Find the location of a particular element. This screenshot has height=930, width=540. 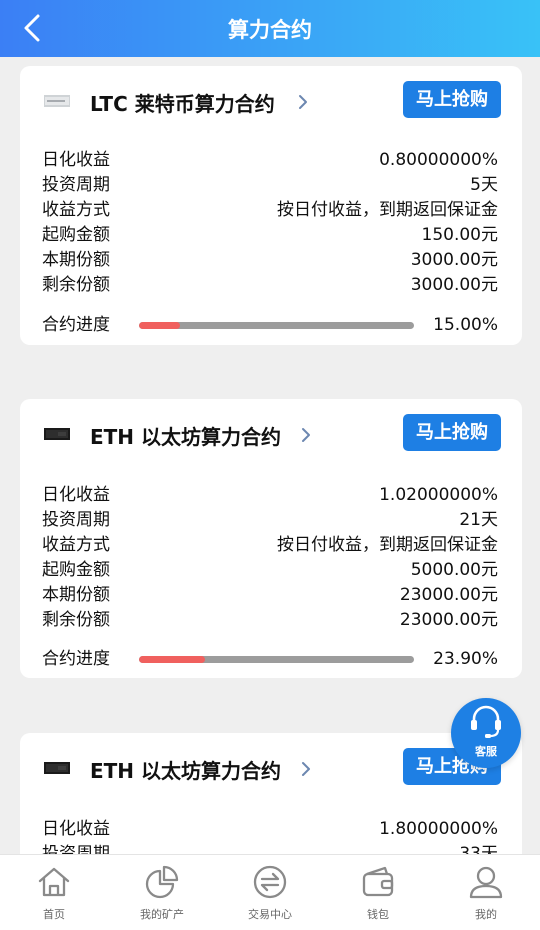

investment-period-row: 投资周期 21天 is located at coordinates (270, 520).